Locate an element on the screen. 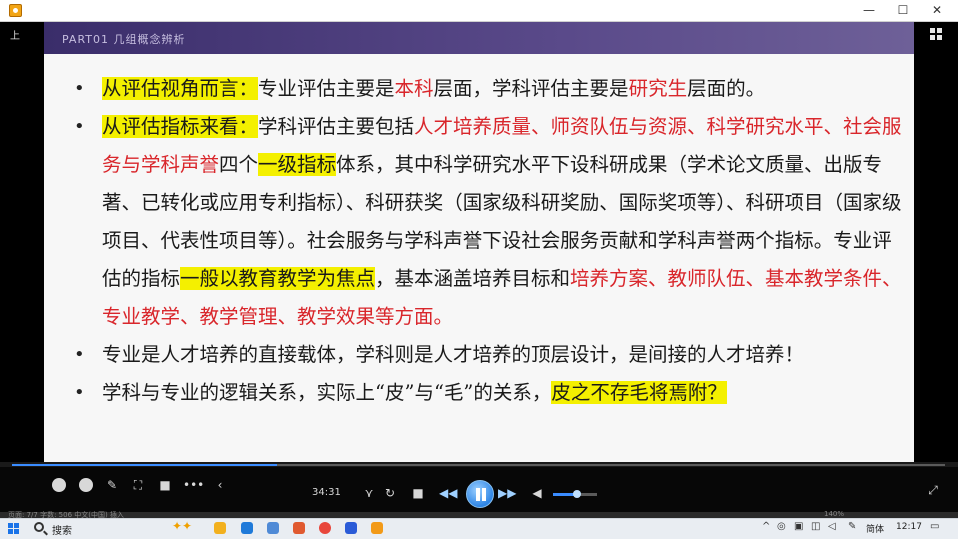 Image resolution: width=958 pixels, height=539 pixels. maximize-button: ☐ is located at coordinates (903, 11).